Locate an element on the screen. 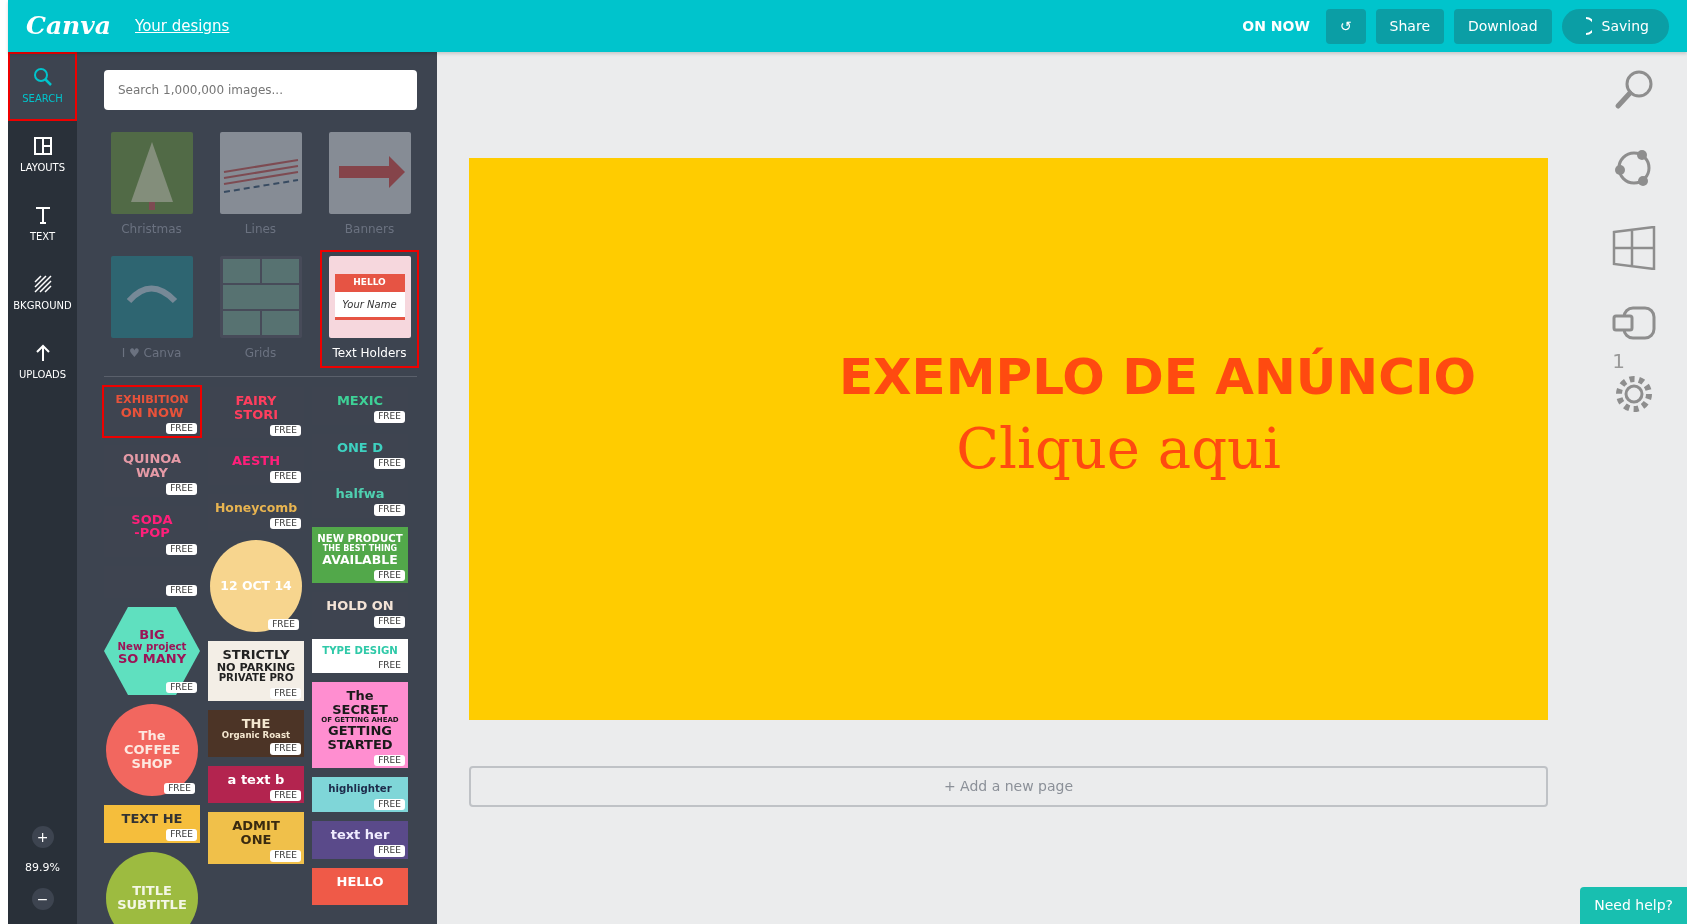  sticker-template: TEXT HE FREE is located at coordinates (152, 823).